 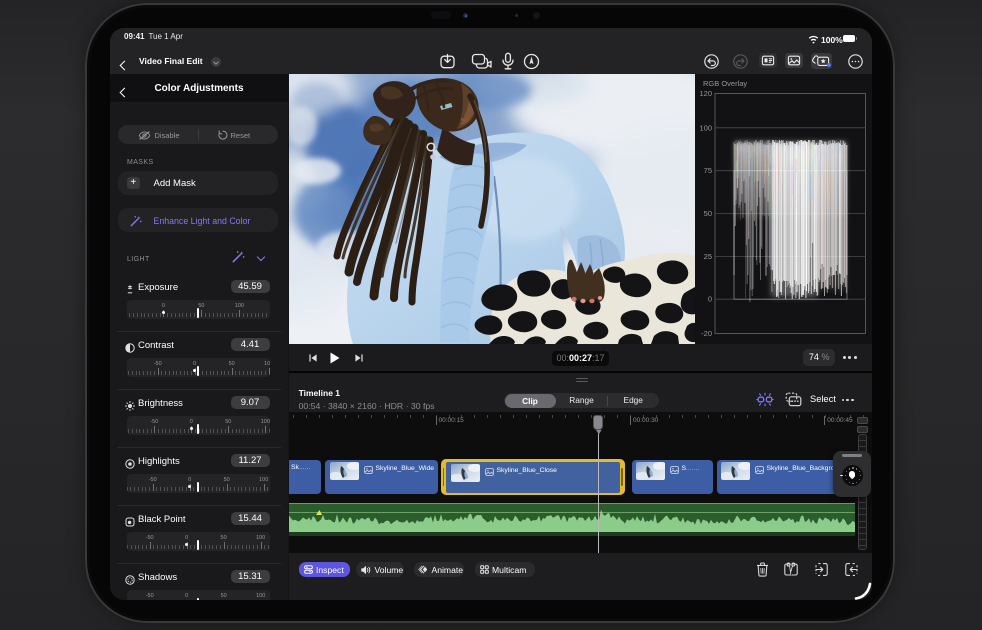 I want to click on svg-text: -20, so click(x=706, y=333).